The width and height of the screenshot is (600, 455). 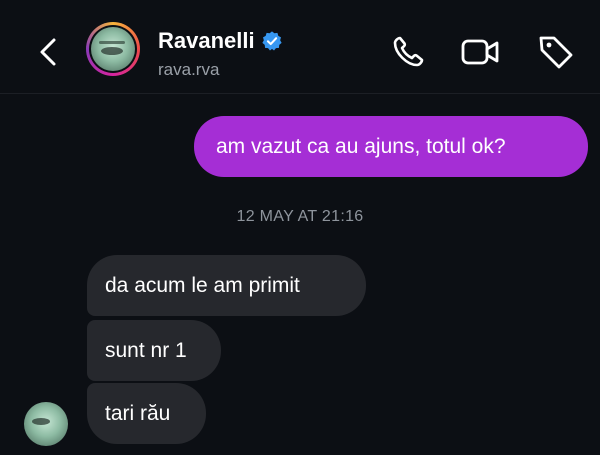 What do you see at coordinates (408, 52) in the screenshot?
I see `phone-icon` at bounding box center [408, 52].